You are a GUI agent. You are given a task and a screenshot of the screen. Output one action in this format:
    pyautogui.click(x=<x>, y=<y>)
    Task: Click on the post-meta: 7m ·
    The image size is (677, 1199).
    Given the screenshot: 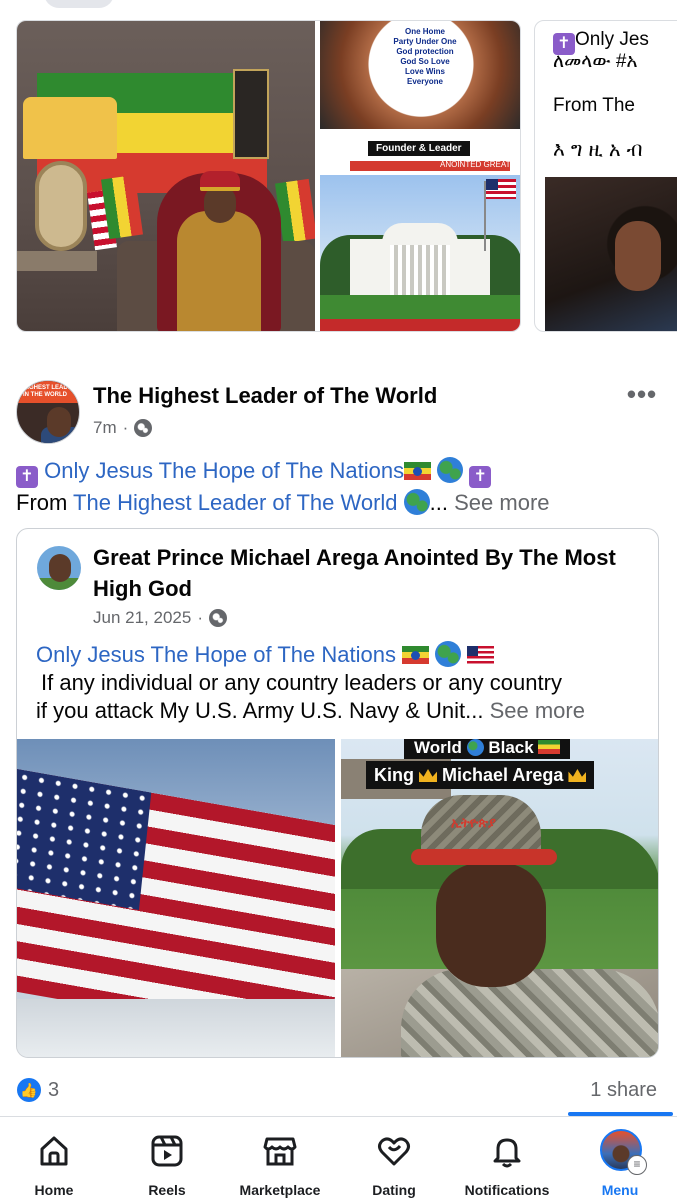 What is the action you would take?
    pyautogui.click(x=123, y=428)
    